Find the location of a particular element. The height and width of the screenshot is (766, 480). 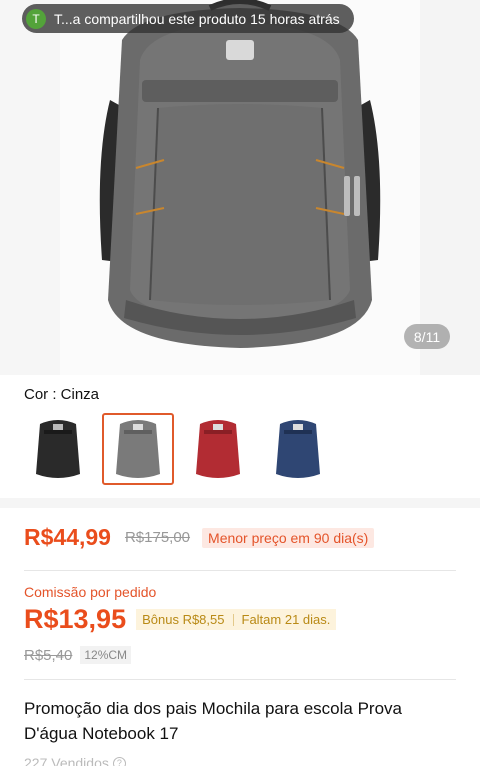

commission-row: R$13,95 Bônus R$8,55 Faltam 21 dias. is located at coordinates (180, 619).